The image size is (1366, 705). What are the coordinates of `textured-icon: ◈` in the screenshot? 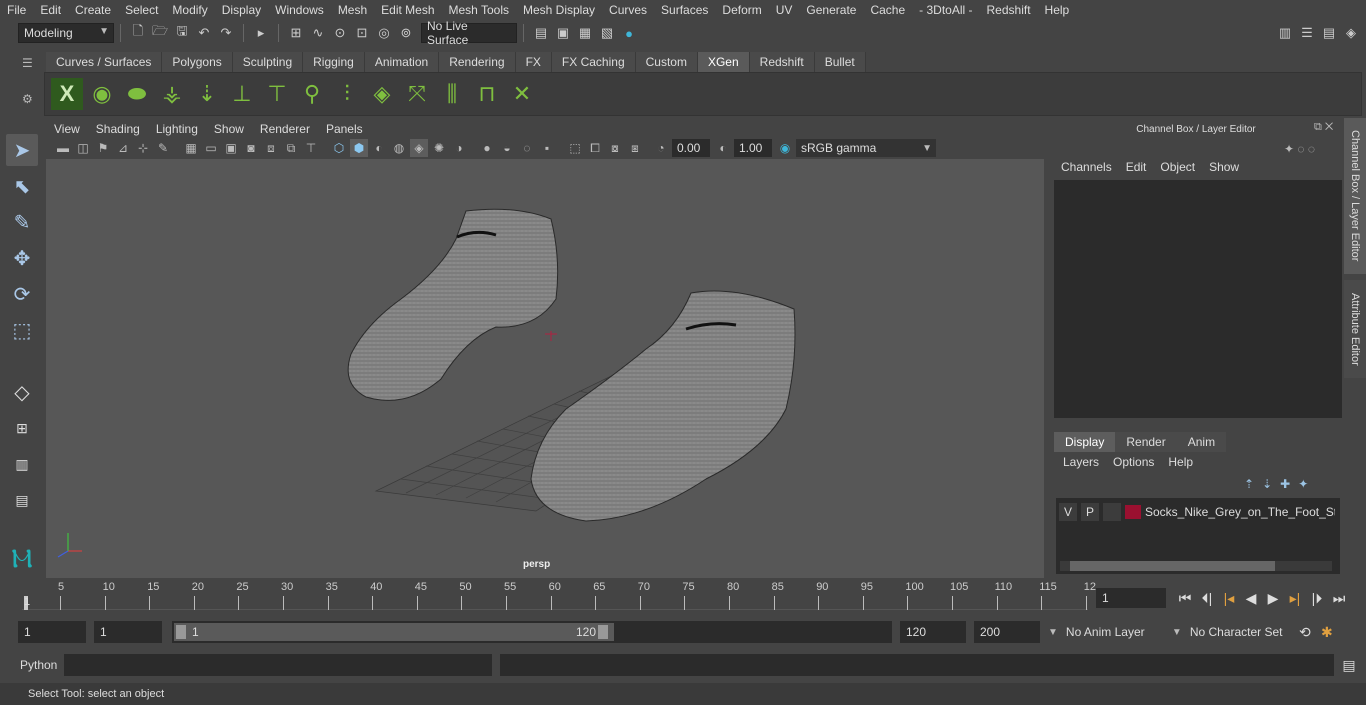 It's located at (419, 148).